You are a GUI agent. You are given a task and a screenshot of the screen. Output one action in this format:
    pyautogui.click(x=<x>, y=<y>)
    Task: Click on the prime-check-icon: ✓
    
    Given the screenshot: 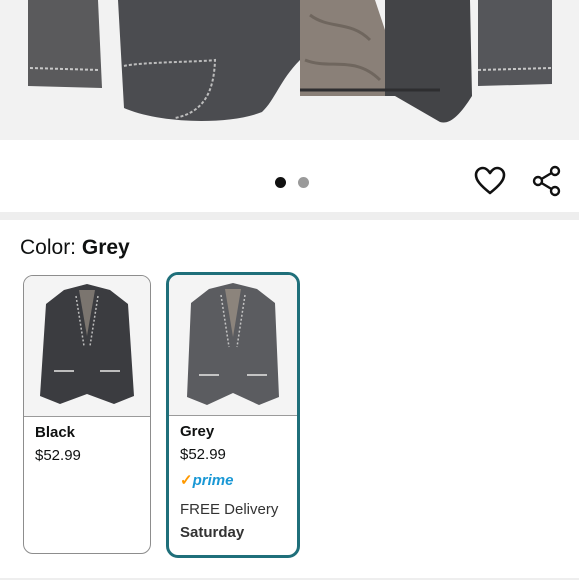 What is the action you would take?
    pyautogui.click(x=186, y=480)
    